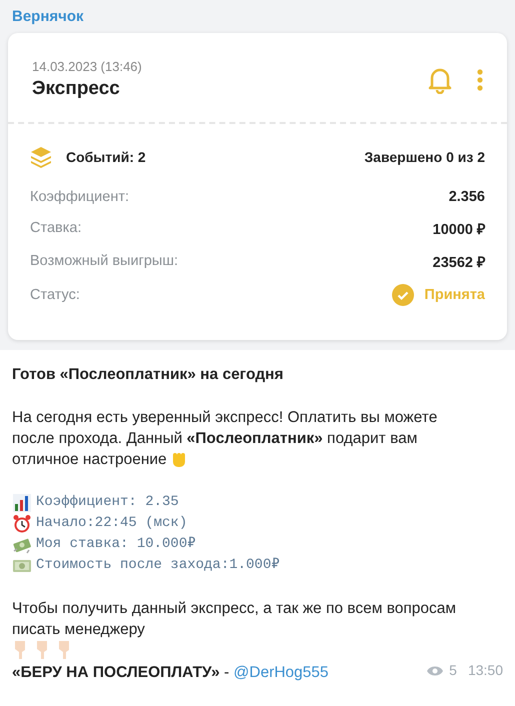  What do you see at coordinates (424, 157) in the screenshot?
I see `completed-count: Завершено 0 из 2` at bounding box center [424, 157].